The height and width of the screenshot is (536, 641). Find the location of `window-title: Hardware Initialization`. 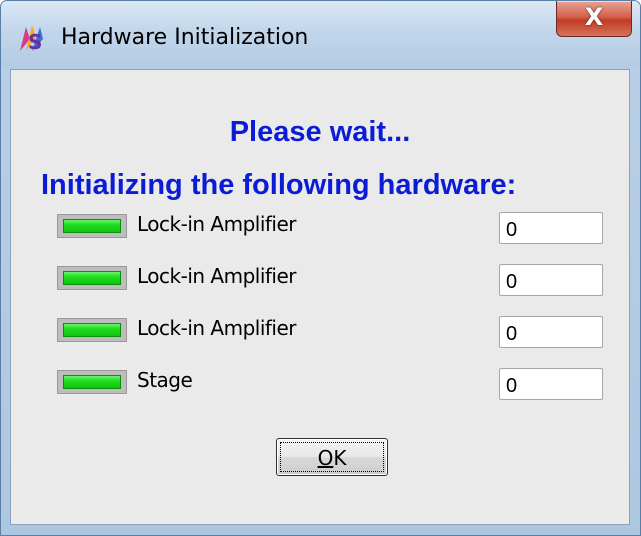

window-title: Hardware Initialization is located at coordinates (185, 37).